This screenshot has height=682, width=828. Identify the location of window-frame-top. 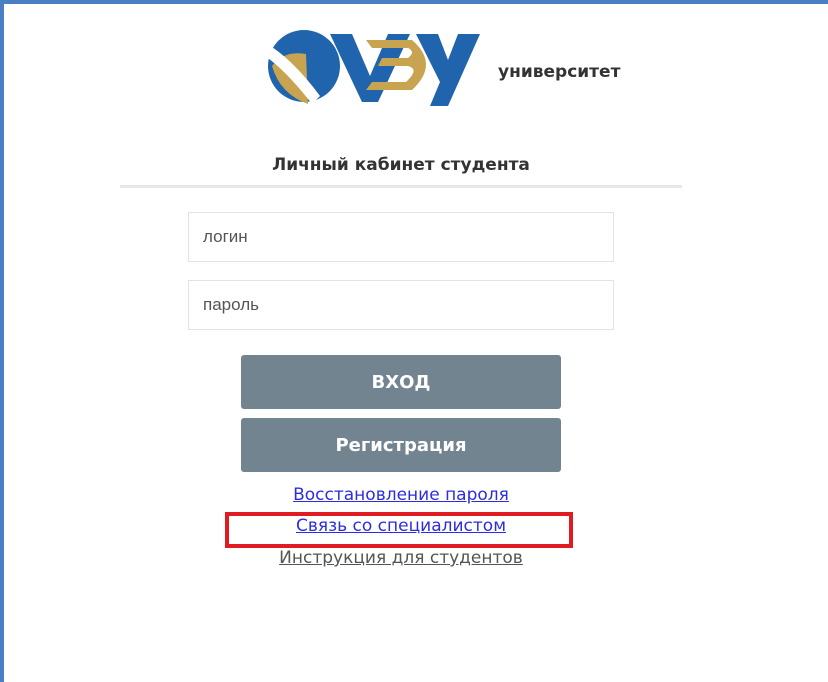
(414, 2).